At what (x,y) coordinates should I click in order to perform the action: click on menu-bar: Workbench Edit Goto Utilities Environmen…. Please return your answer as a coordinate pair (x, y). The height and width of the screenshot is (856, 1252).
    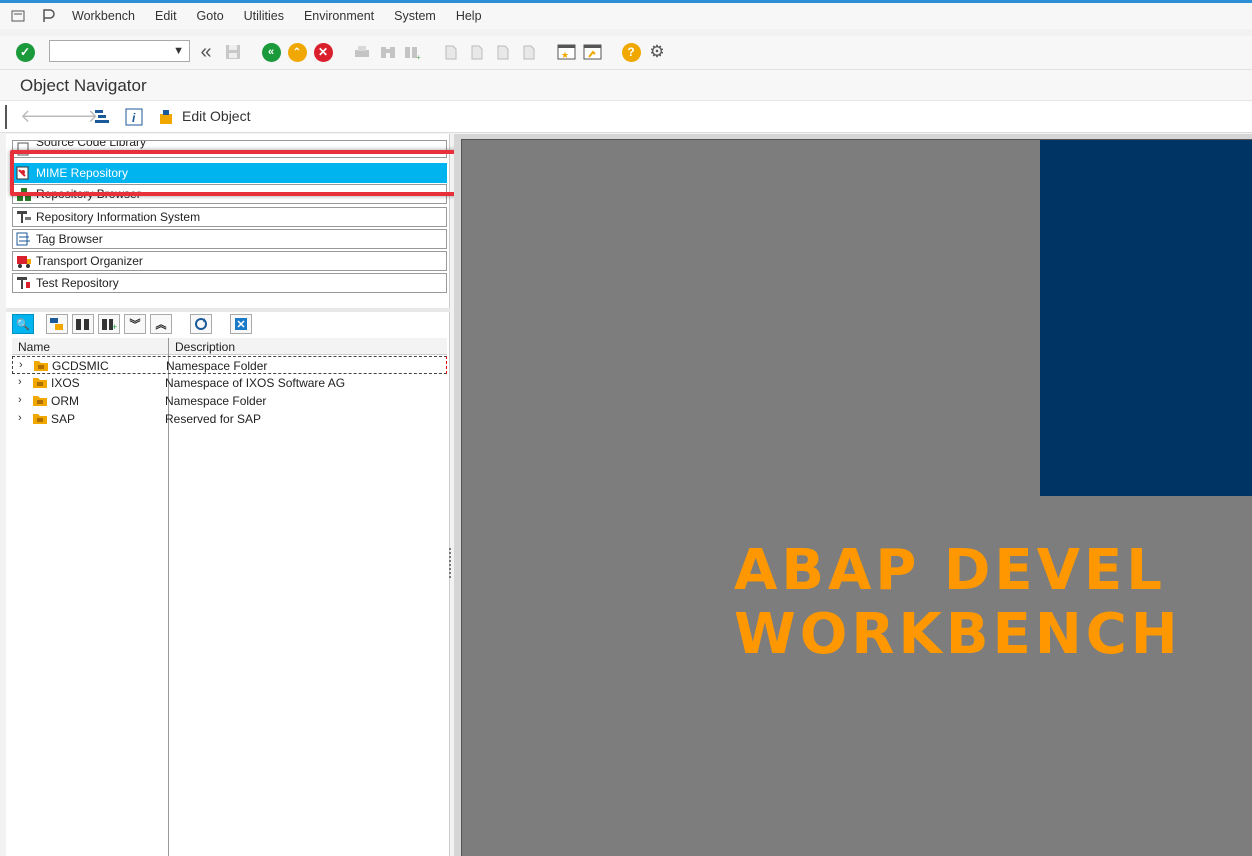
    Looking at the image, I should click on (626, 16).